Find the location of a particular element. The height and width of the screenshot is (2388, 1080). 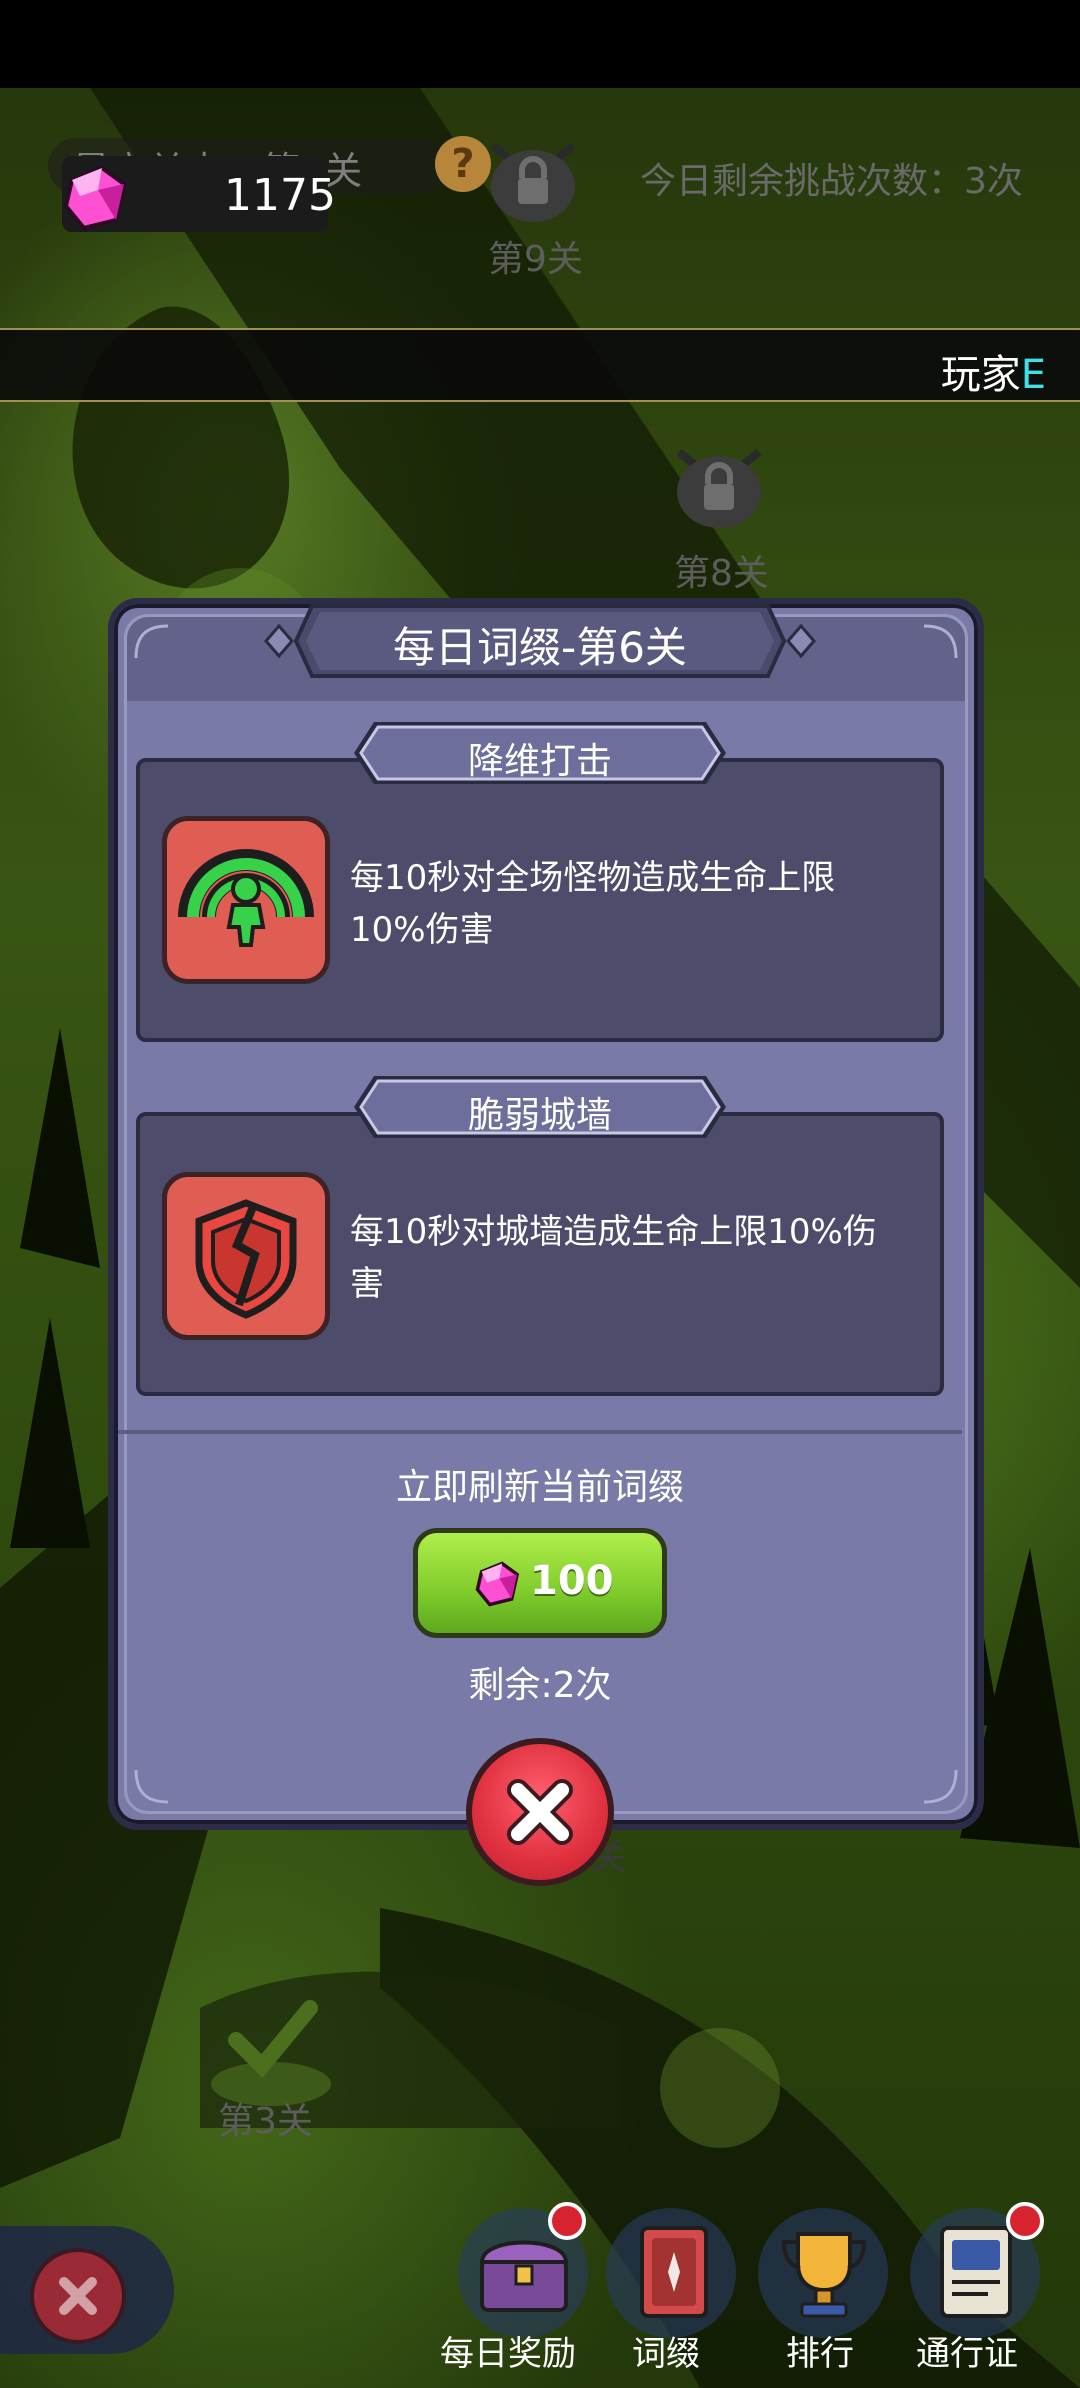

trophy-icon is located at coordinates (824, 2275).